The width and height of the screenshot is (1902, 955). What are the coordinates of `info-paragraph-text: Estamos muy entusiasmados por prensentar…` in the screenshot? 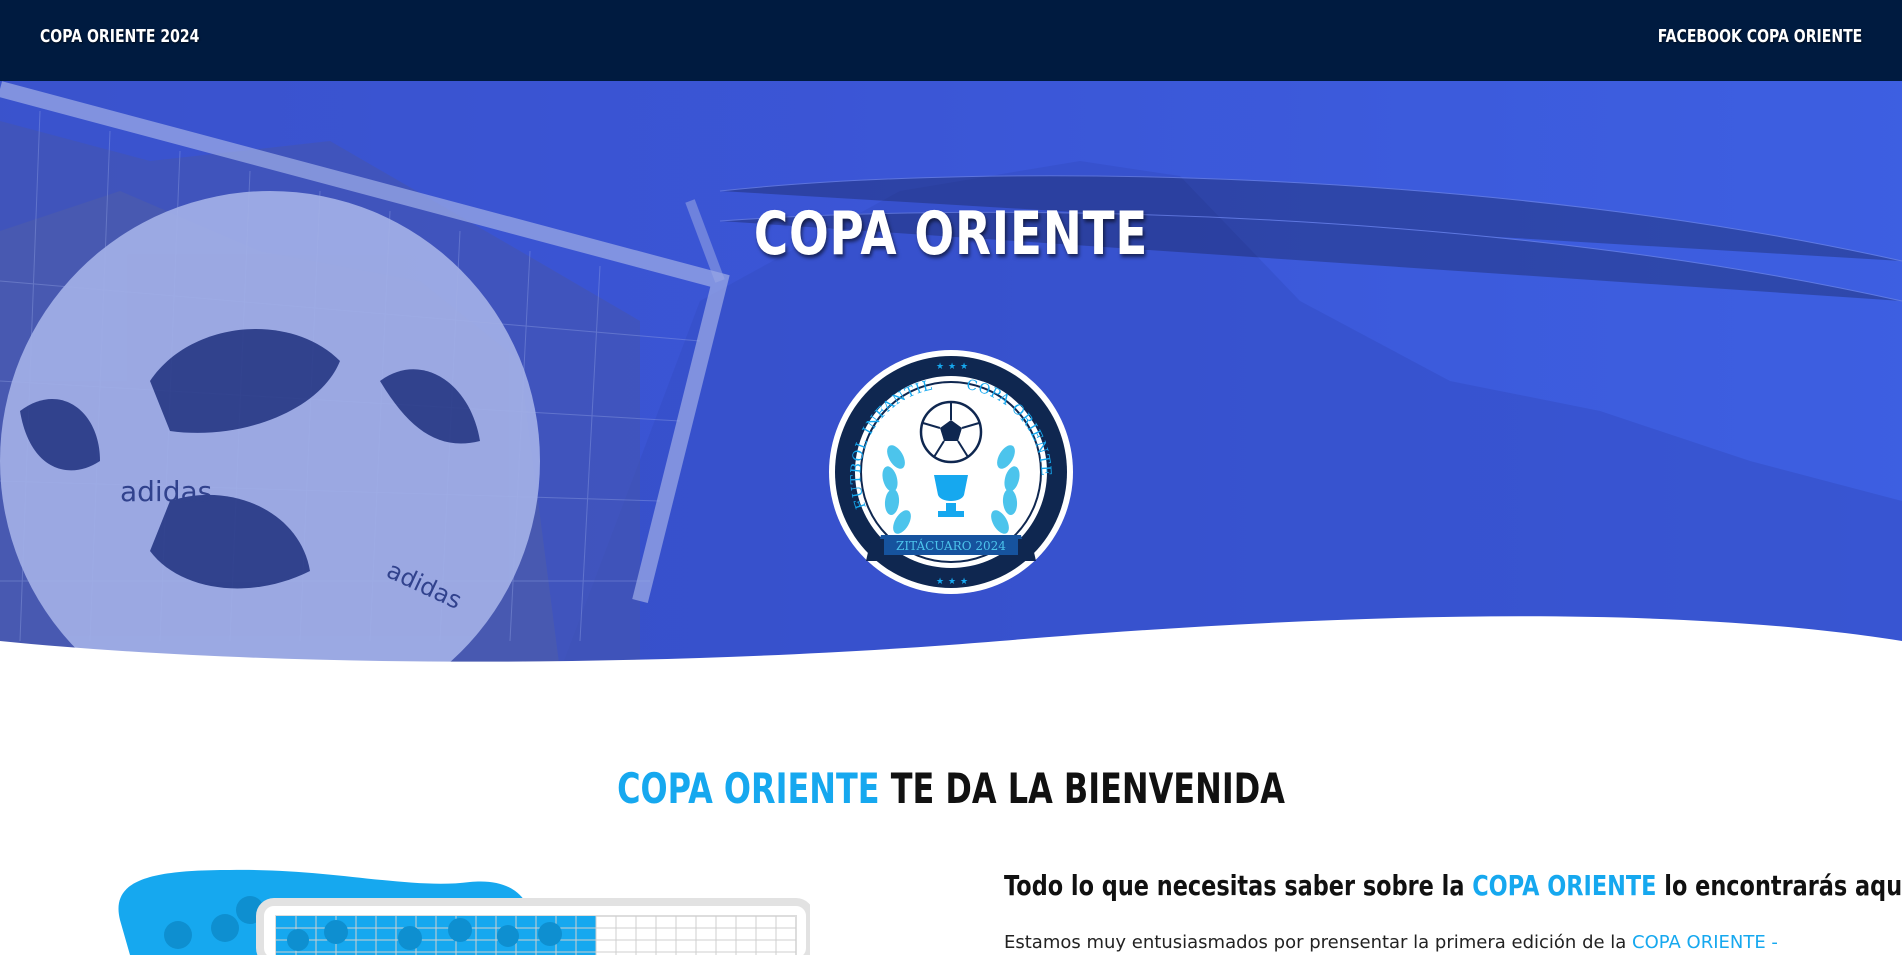 It's located at (1318, 942).